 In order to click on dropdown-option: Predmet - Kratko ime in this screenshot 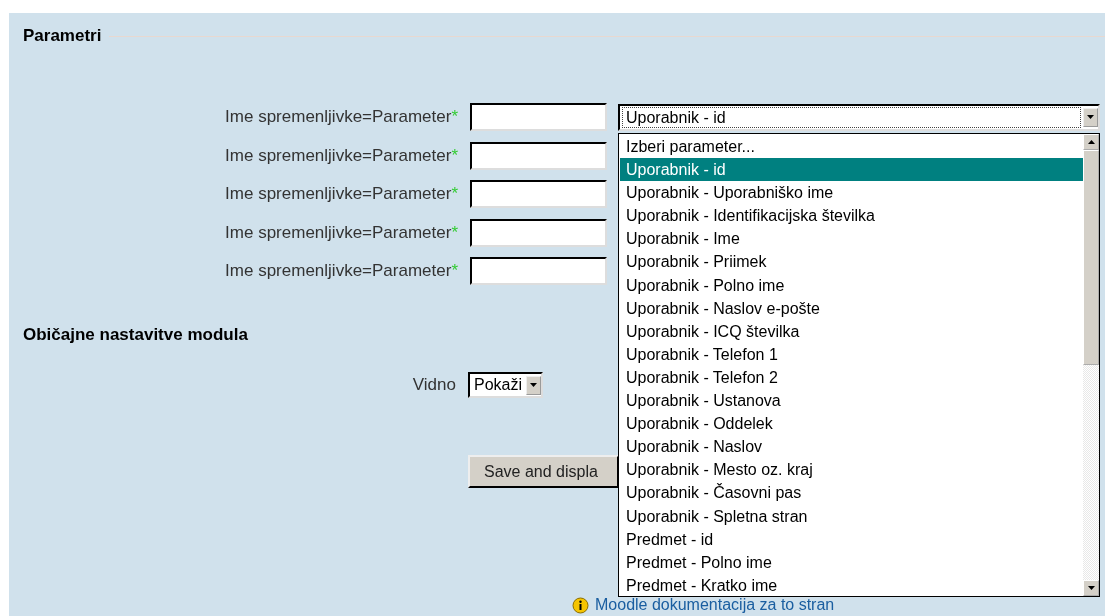, I will do `click(851, 585)`.